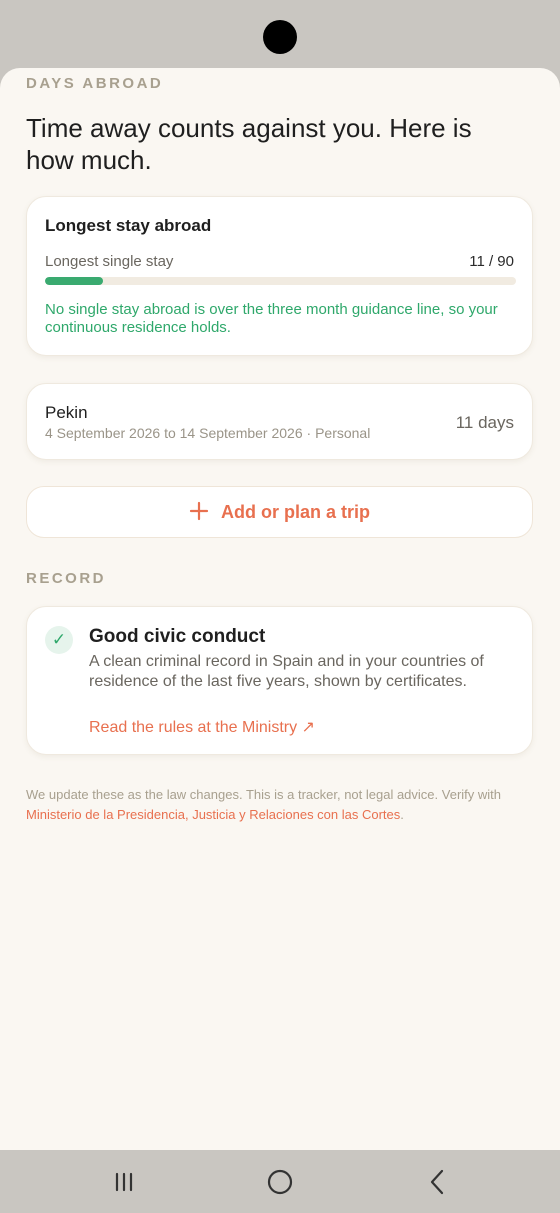 This screenshot has width=560, height=1213. What do you see at coordinates (202, 727) in the screenshot?
I see `ministry-rules-link: Read the rules at the Ministry ↗` at bounding box center [202, 727].